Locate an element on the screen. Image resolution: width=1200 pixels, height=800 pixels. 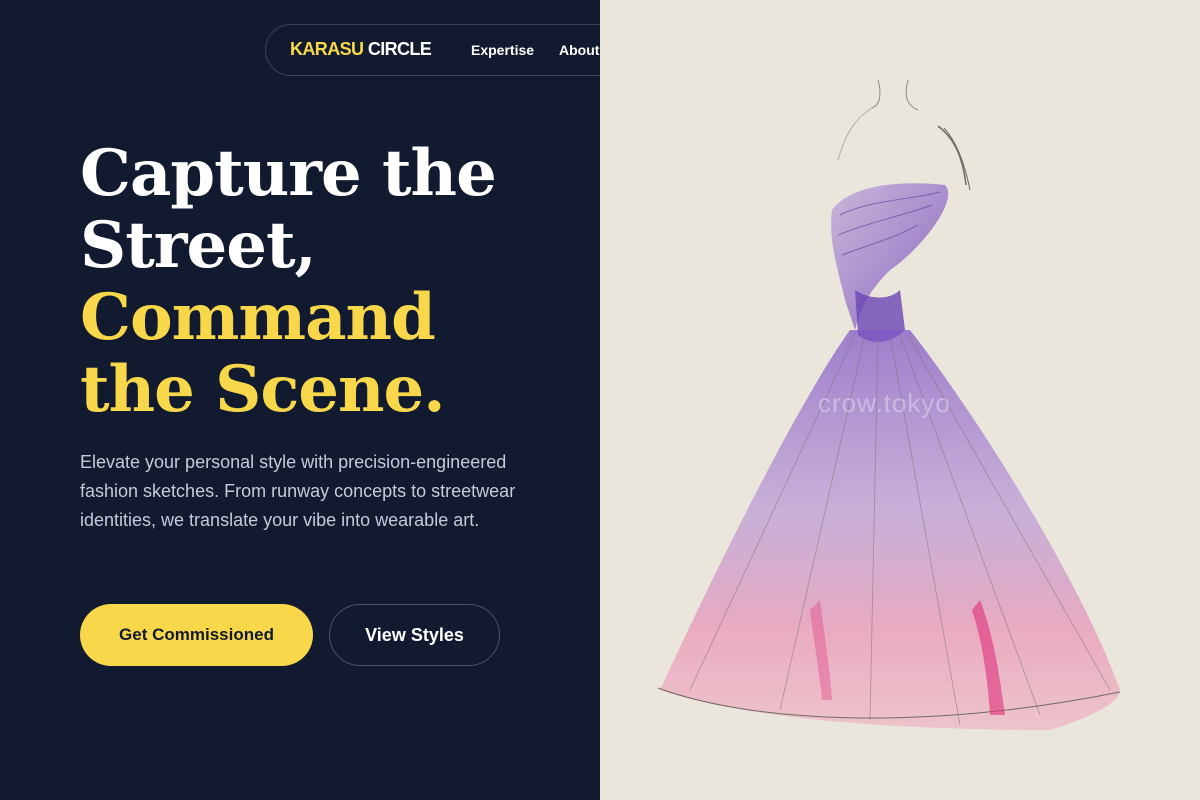
logo-primary-word: KARASU is located at coordinates (327, 49).